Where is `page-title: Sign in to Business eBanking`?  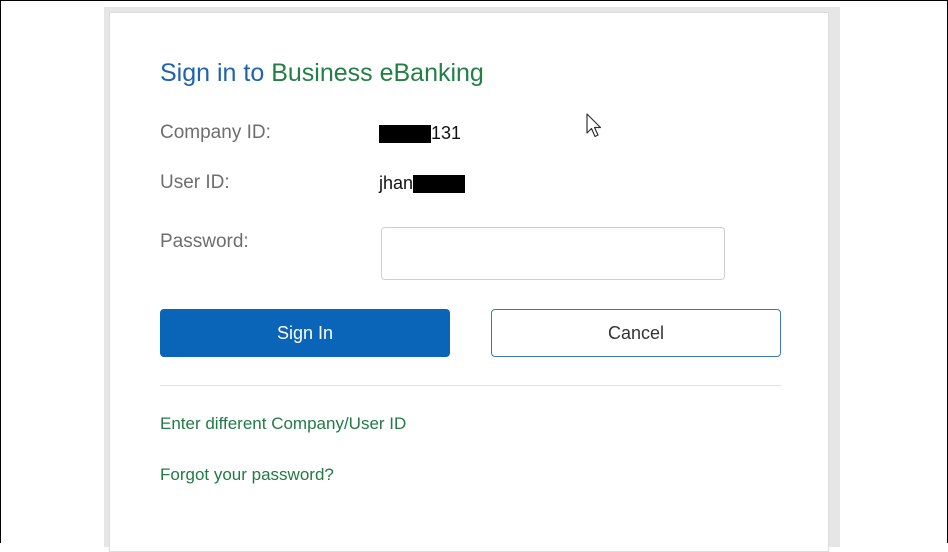 page-title: Sign in to Business eBanking is located at coordinates (322, 73).